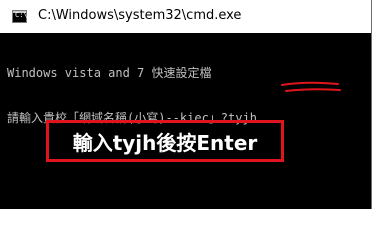 The width and height of the screenshot is (378, 240). Describe the element at coordinates (109, 73) in the screenshot. I see `console-line: Windows vista and 7 快速設定檔` at that location.